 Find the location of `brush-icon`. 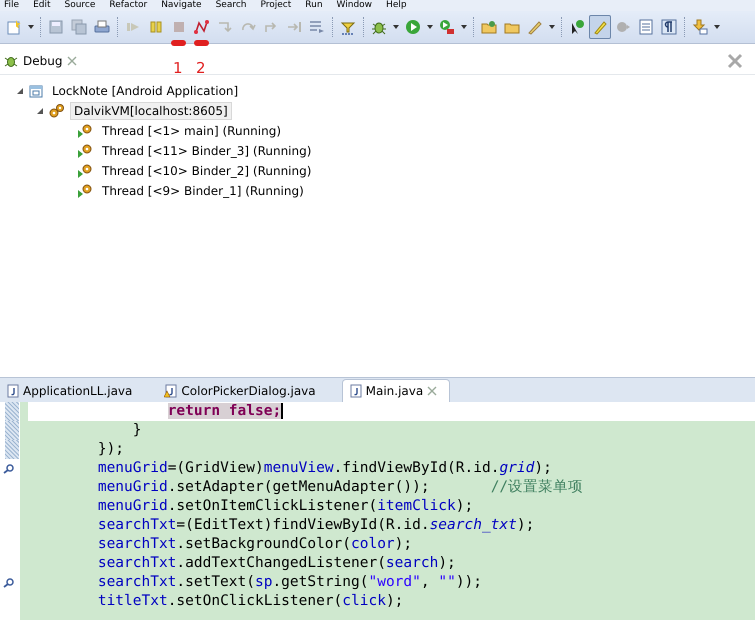

brush-icon is located at coordinates (600, 27).